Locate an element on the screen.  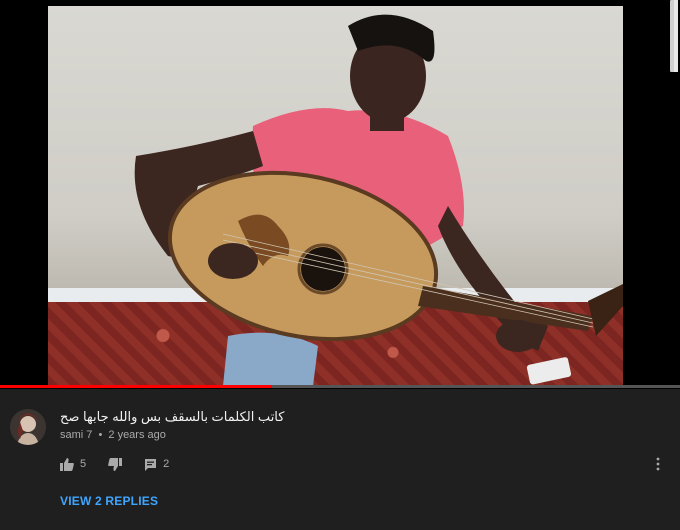
more-vert-icon is located at coordinates (658, 464).